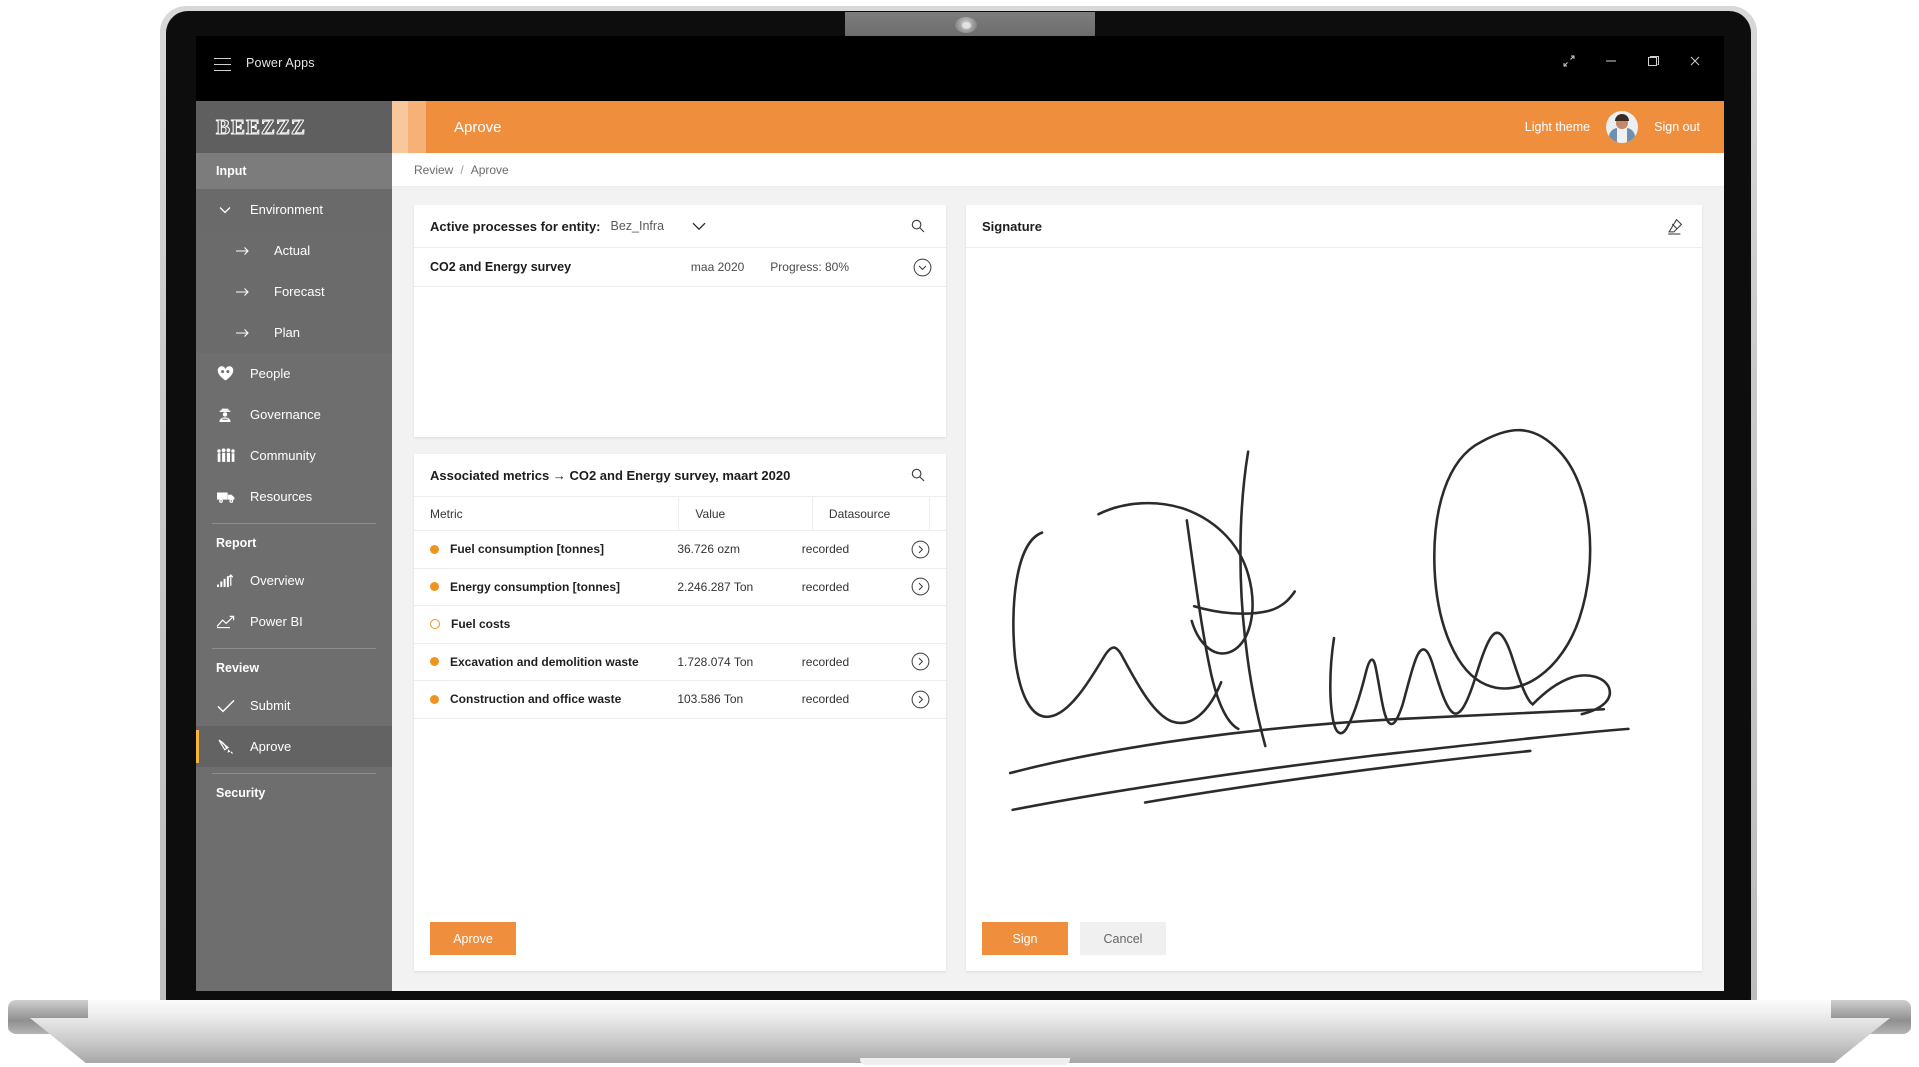 The width and height of the screenshot is (1919, 1067). I want to click on header-accent-strip-light, so click(400, 127).